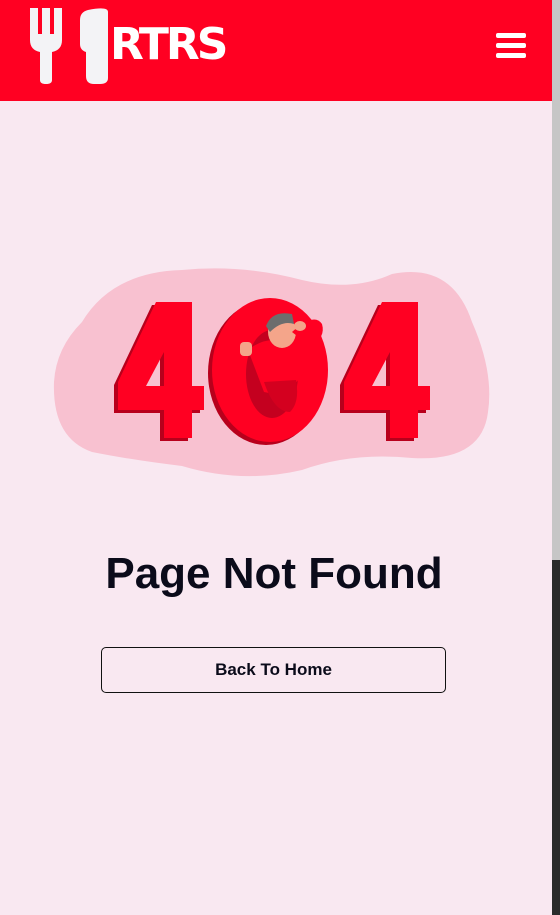 The width and height of the screenshot is (560, 915). What do you see at coordinates (556, 737) in the screenshot?
I see `scrollbar-lower-region` at bounding box center [556, 737].